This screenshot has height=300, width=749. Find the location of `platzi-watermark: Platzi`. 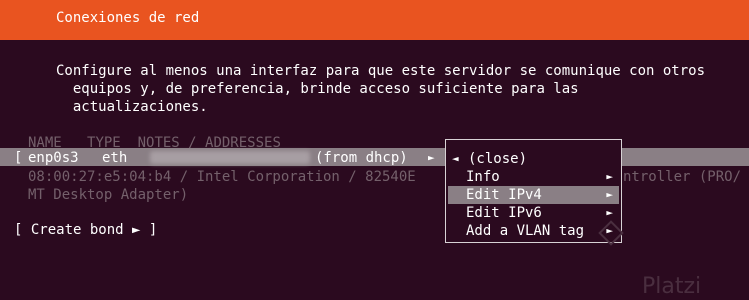

platzi-watermark: Platzi is located at coordinates (650, 260).